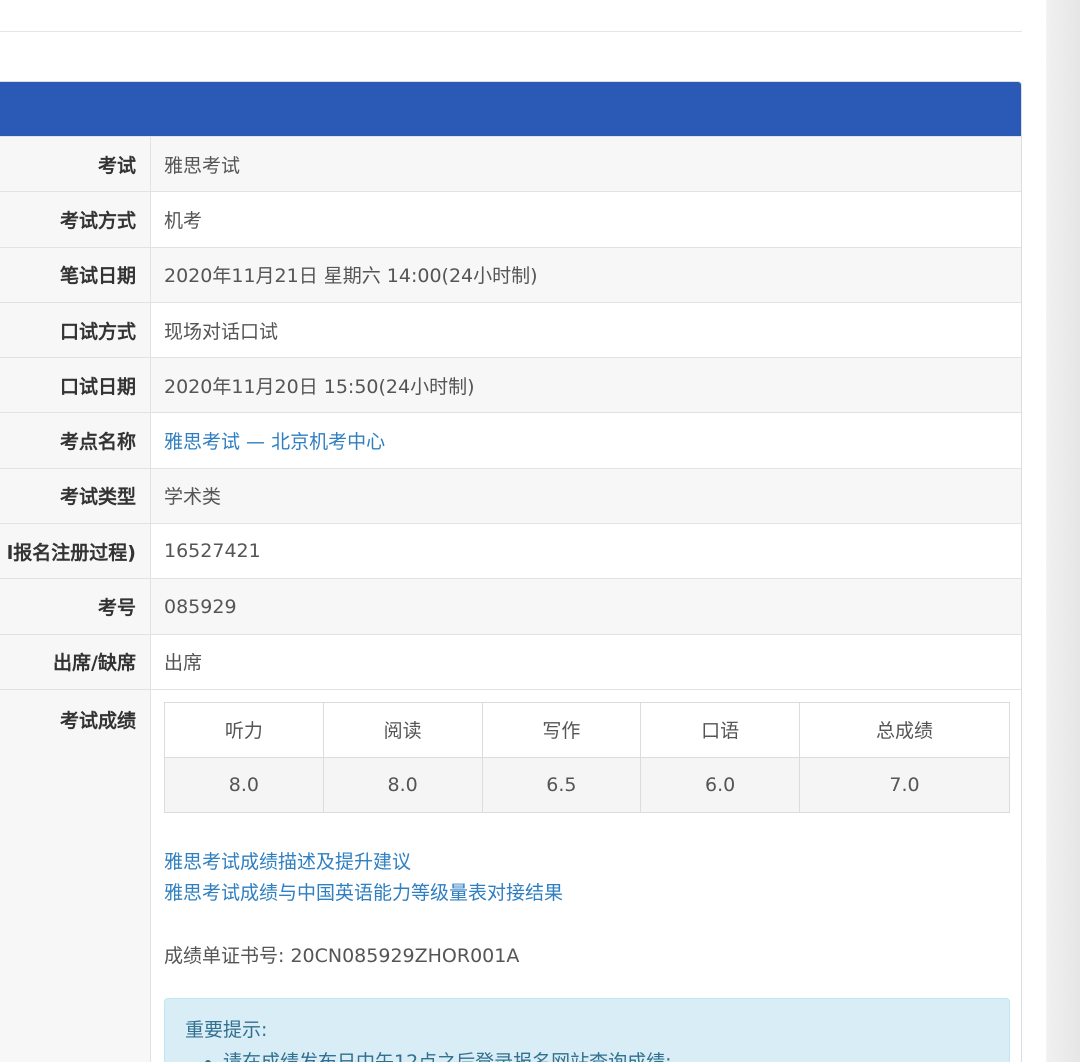 The image size is (1080, 1062). I want to click on row-label: 考号, so click(75, 606).